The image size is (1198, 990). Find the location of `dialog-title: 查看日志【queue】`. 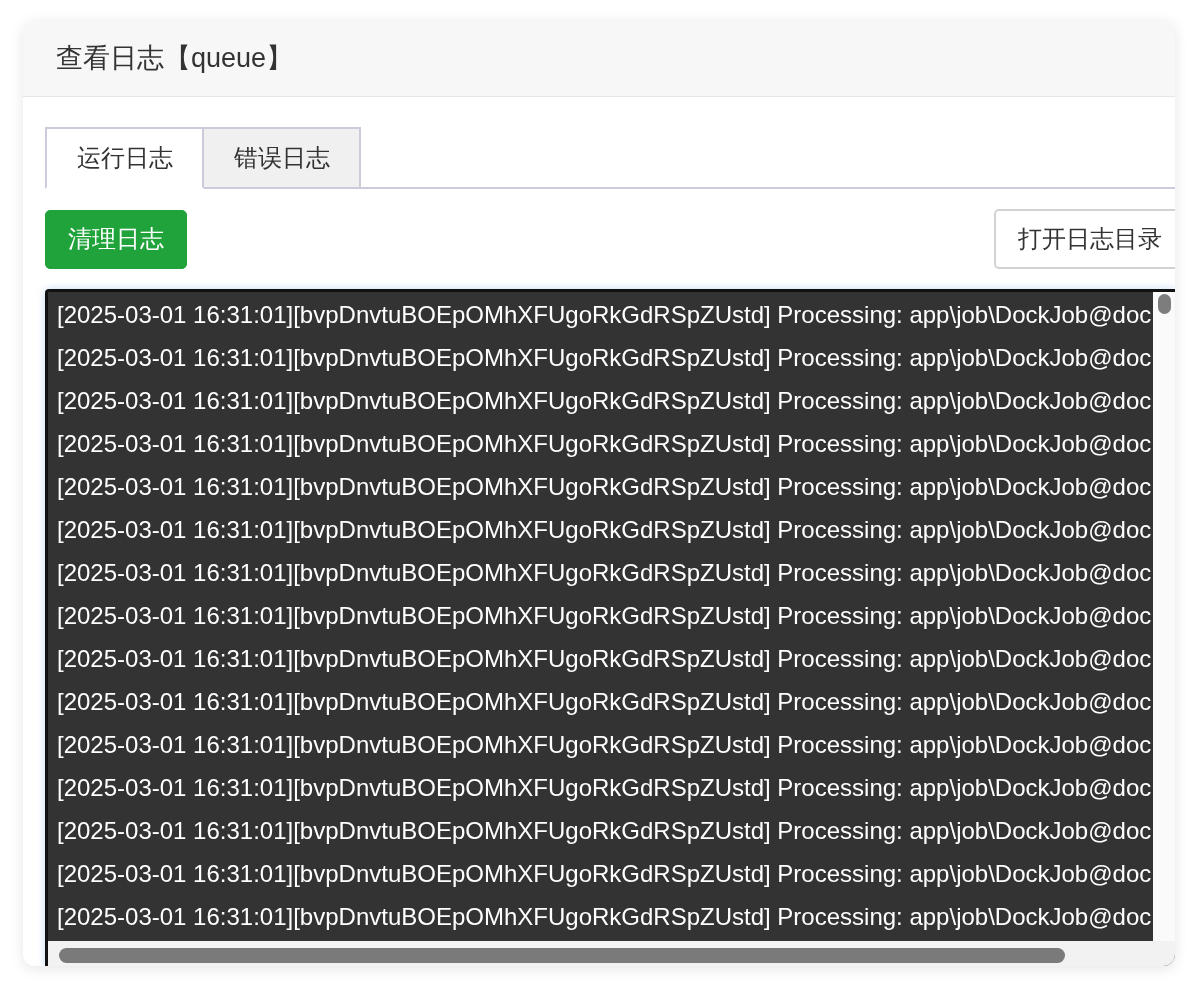

dialog-title: 查看日志【queue】 is located at coordinates (175, 58).